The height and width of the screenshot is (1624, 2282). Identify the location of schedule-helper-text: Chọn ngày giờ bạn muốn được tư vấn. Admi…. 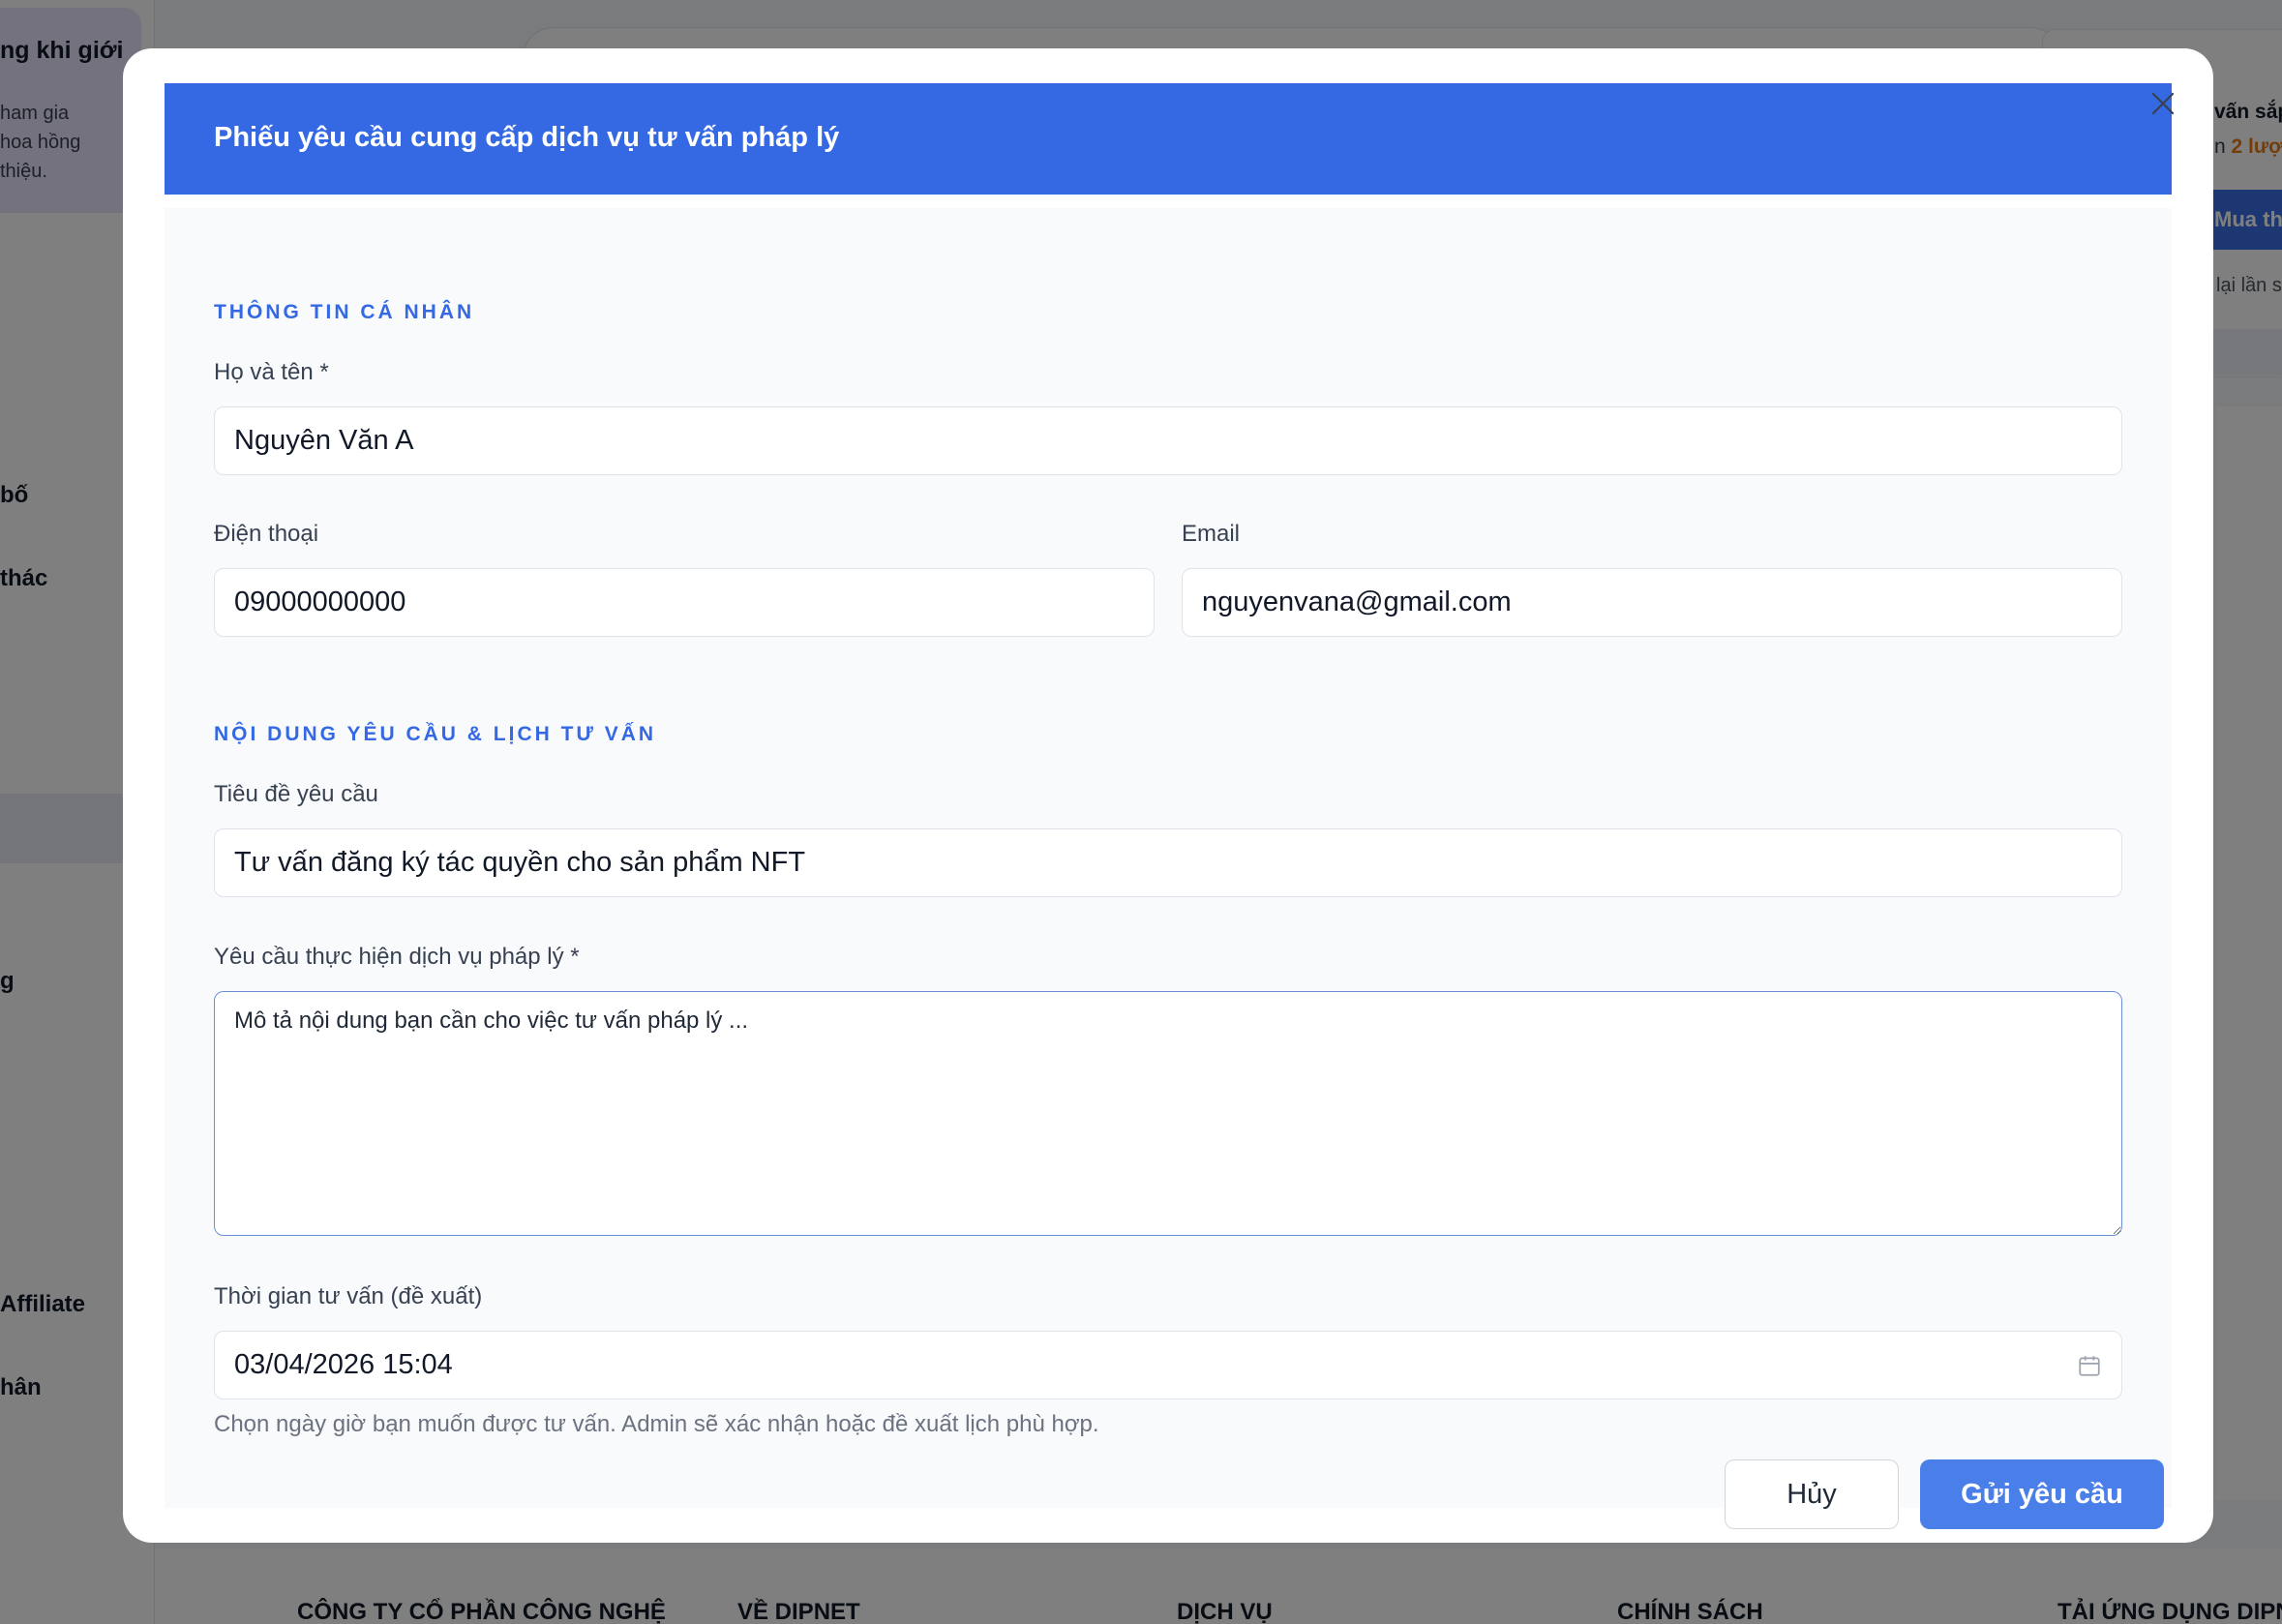
(657, 1424).